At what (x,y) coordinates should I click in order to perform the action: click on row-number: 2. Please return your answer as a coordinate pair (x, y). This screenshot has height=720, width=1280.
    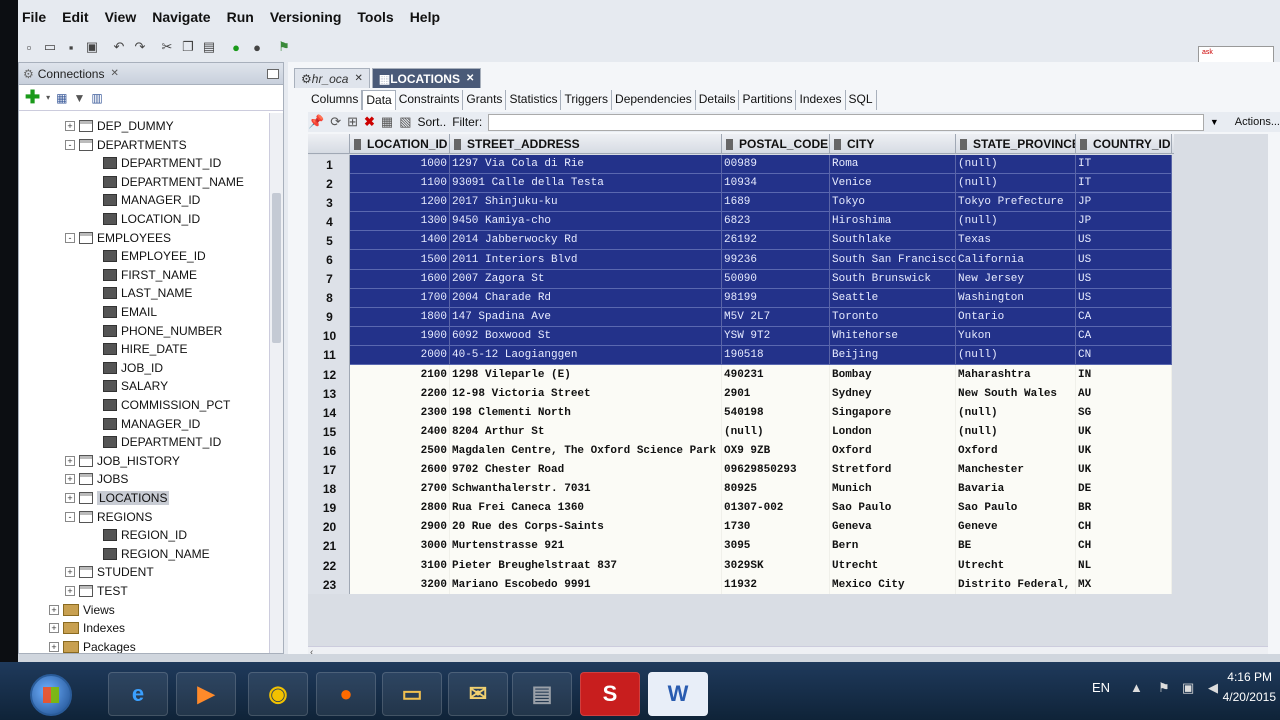
    Looking at the image, I should click on (329, 184).